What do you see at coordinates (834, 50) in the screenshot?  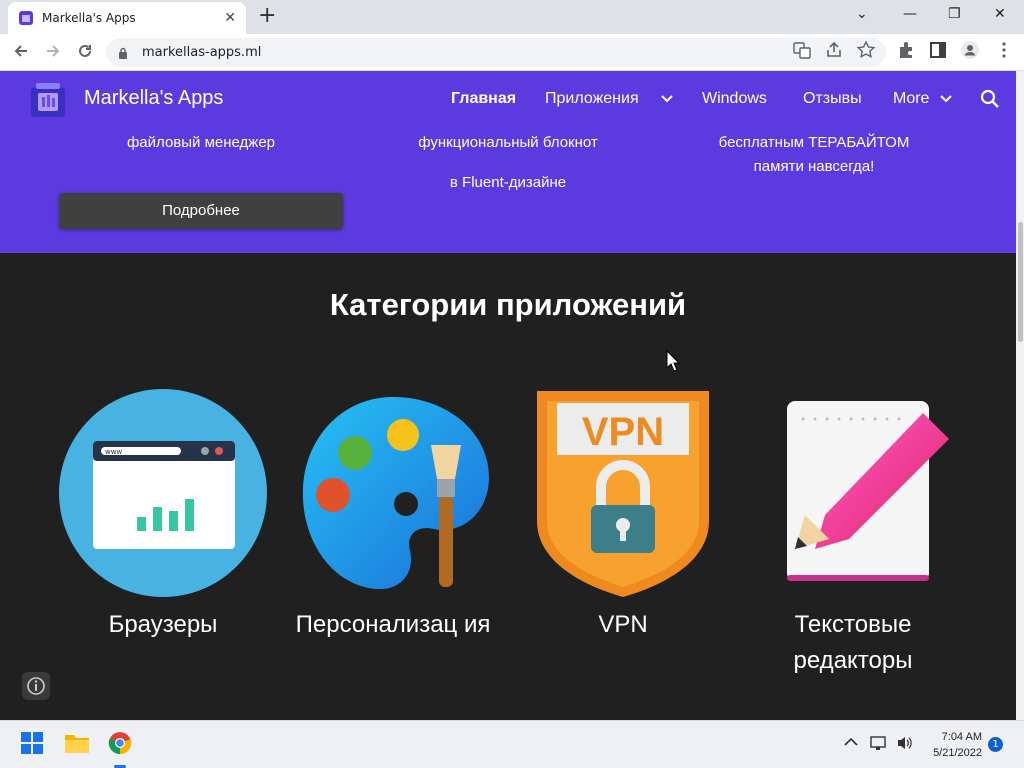 I see `share-icon` at bounding box center [834, 50].